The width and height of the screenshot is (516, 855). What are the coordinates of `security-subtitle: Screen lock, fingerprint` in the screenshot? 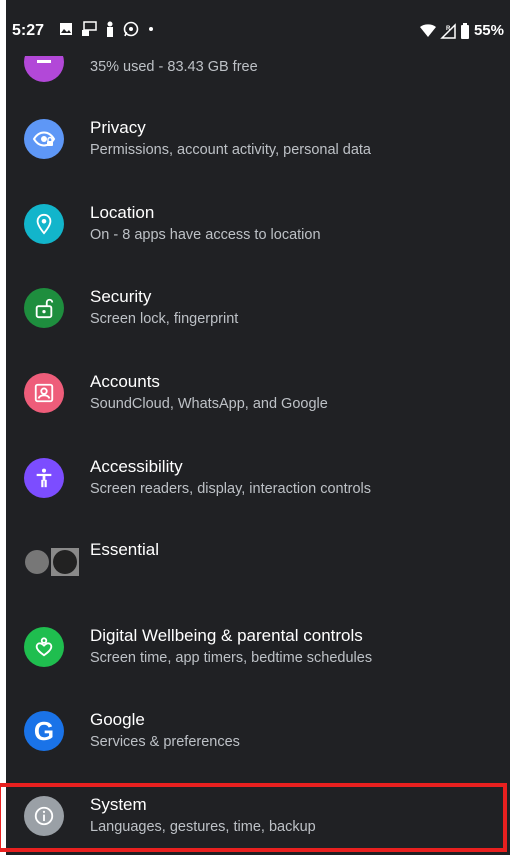 It's located at (164, 319).